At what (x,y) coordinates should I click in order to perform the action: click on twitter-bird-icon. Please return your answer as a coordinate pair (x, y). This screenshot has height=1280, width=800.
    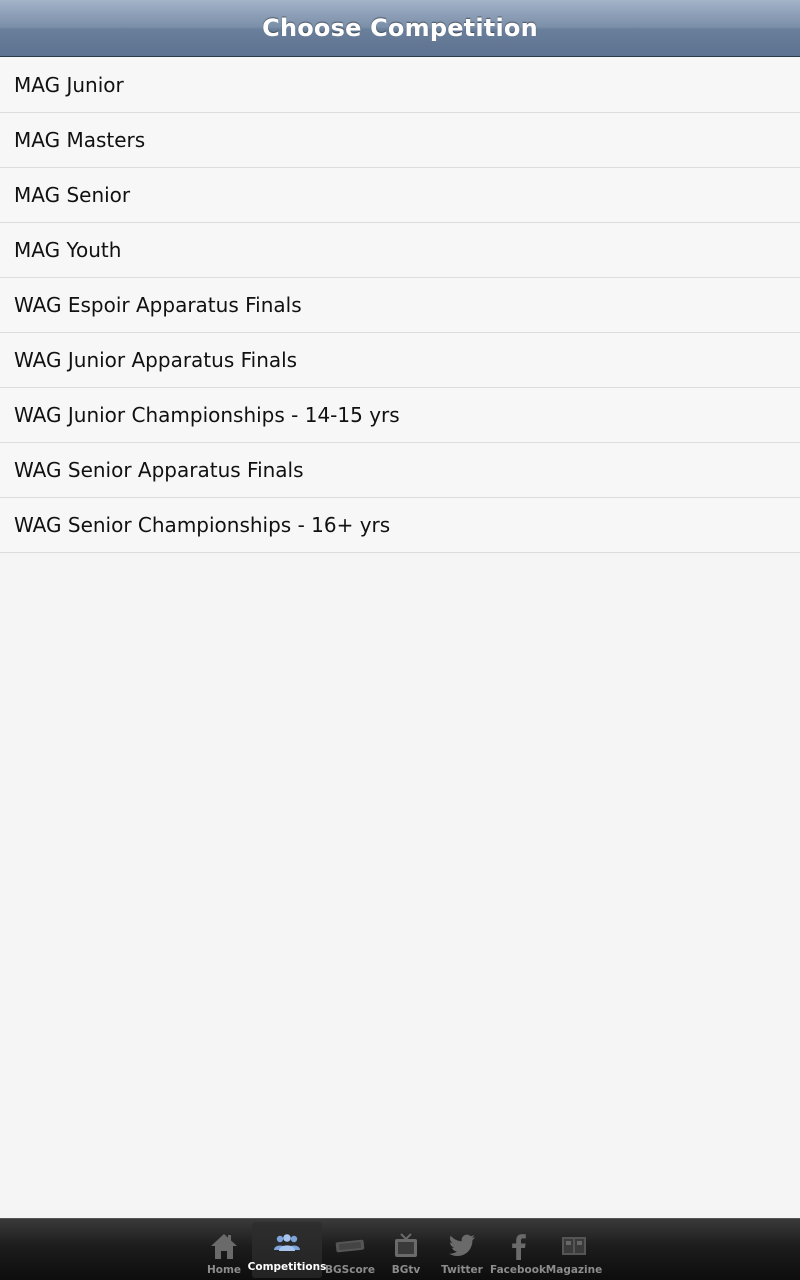
    Looking at the image, I should click on (462, 1246).